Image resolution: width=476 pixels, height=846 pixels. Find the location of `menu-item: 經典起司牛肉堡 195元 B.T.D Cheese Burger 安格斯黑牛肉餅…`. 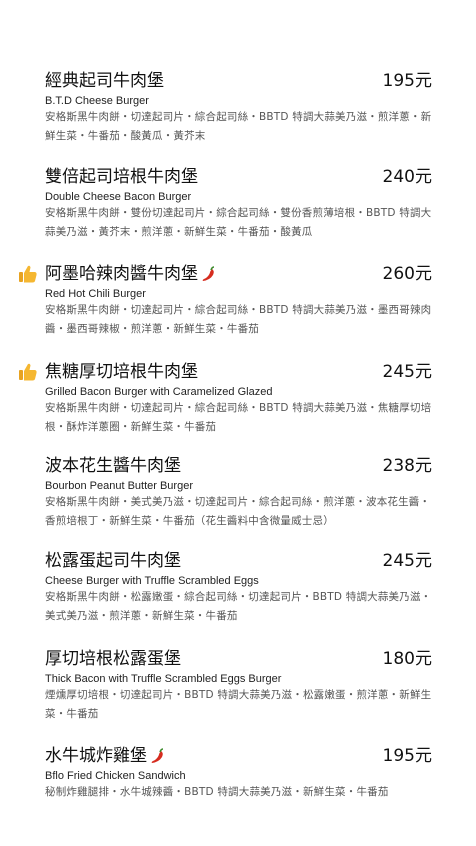

menu-item: 經典起司牛肉堡 195元 B.T.D Cheese Burger 安格斯黑牛肉餅… is located at coordinates (238, 107).